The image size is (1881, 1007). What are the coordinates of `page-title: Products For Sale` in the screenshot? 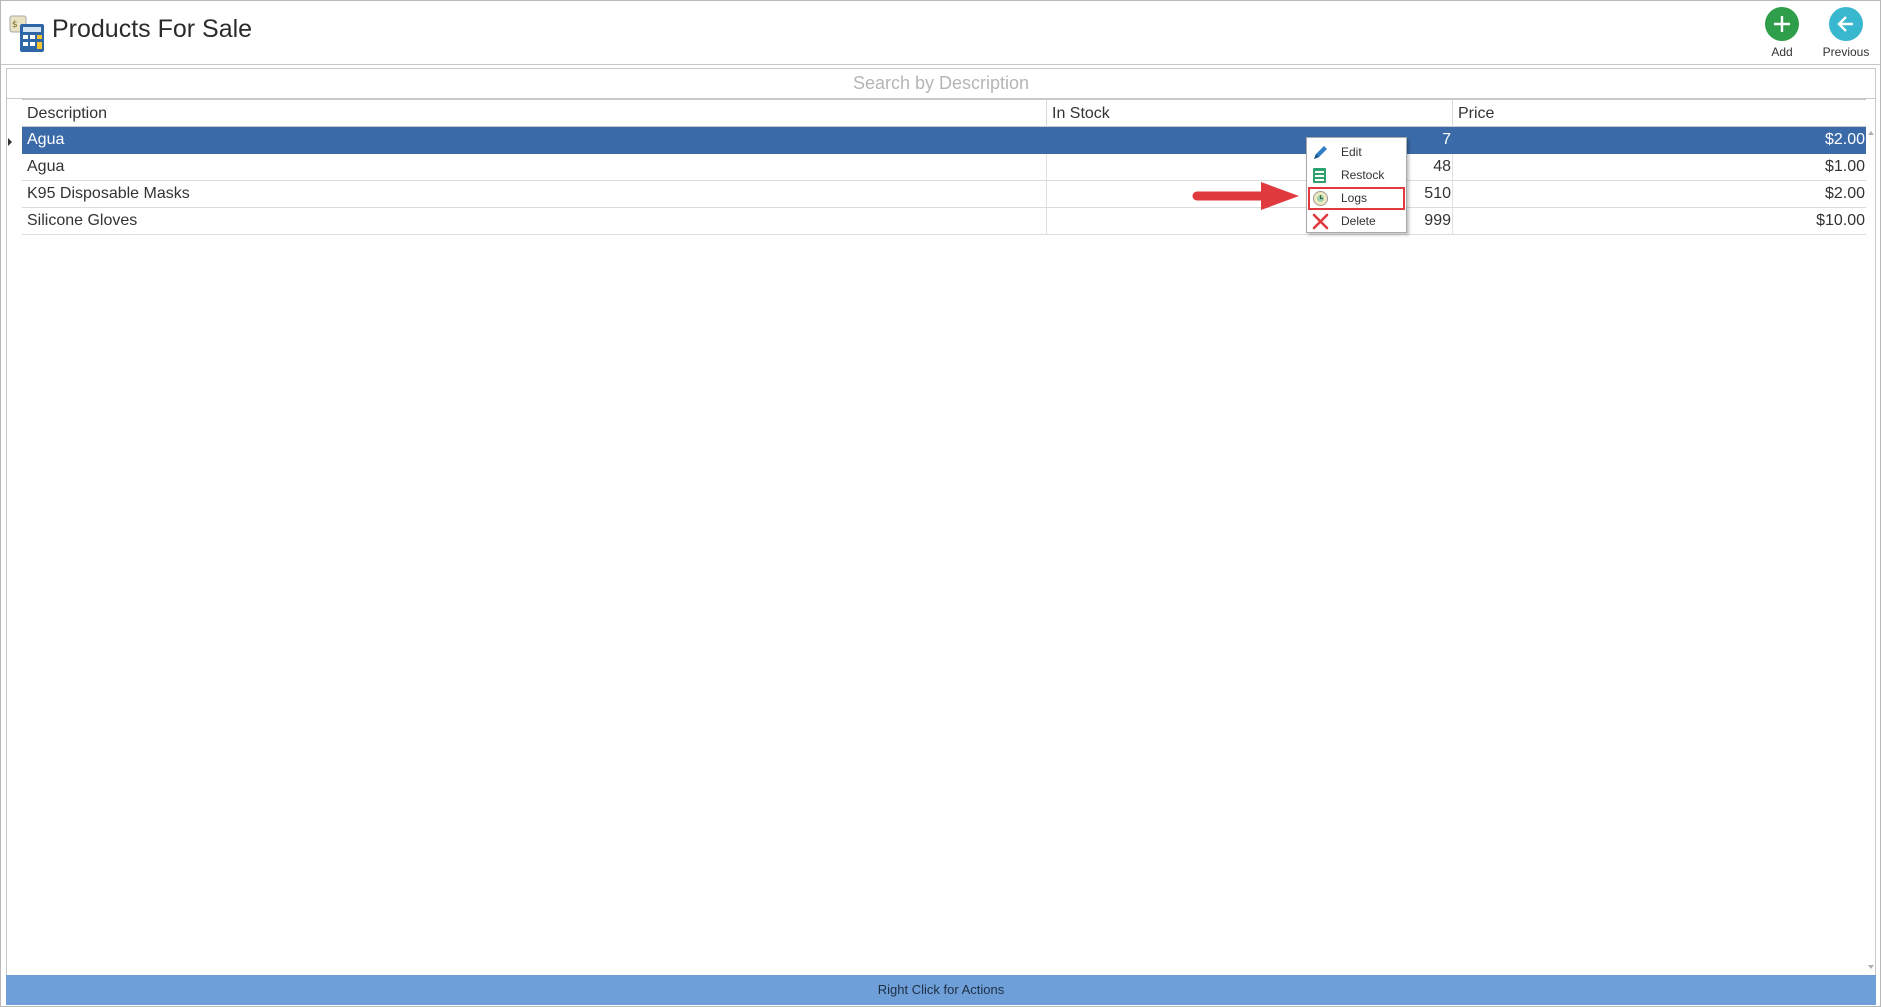 It's located at (152, 29).